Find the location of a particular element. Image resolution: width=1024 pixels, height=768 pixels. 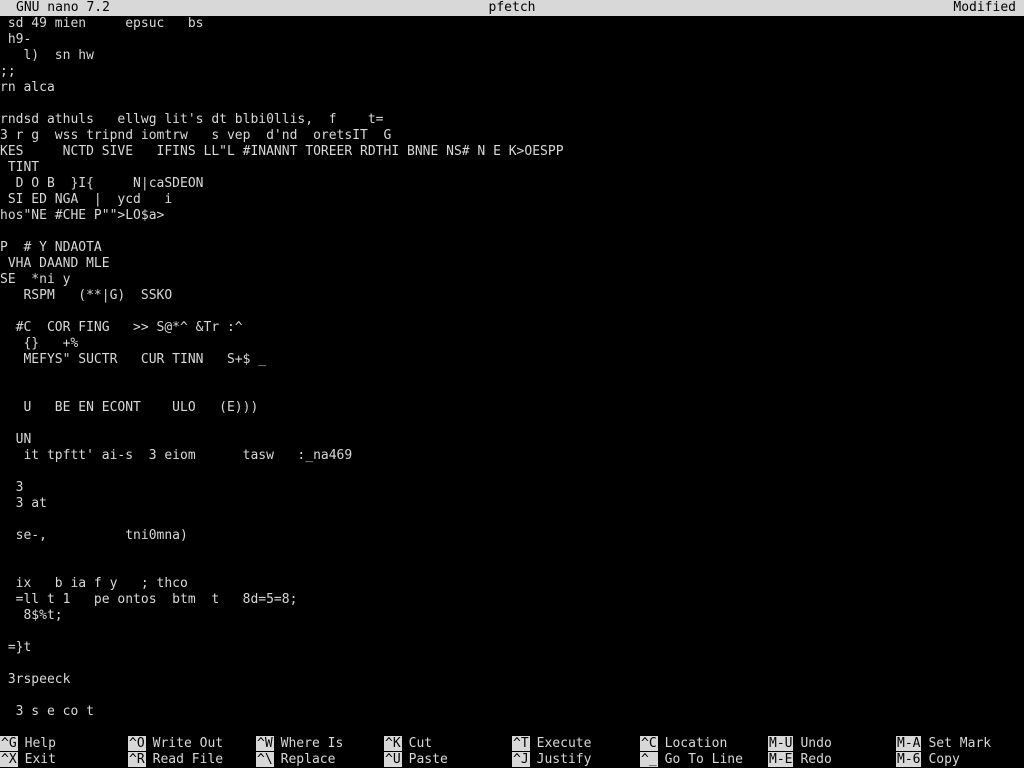

editor-line: 3 s e co t is located at coordinates (512, 712).